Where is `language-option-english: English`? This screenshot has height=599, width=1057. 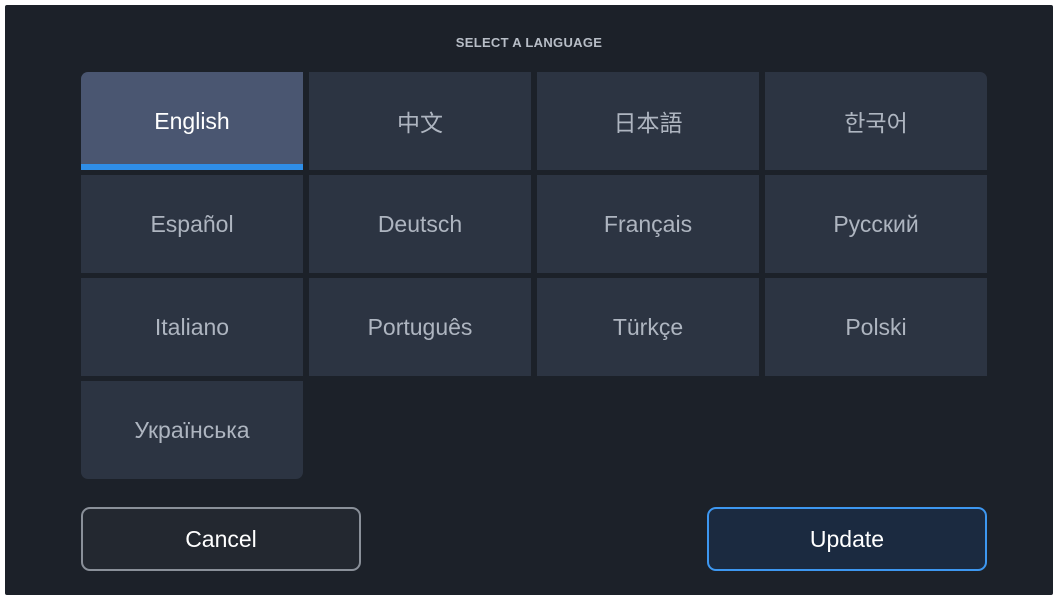
language-option-english: English is located at coordinates (192, 121).